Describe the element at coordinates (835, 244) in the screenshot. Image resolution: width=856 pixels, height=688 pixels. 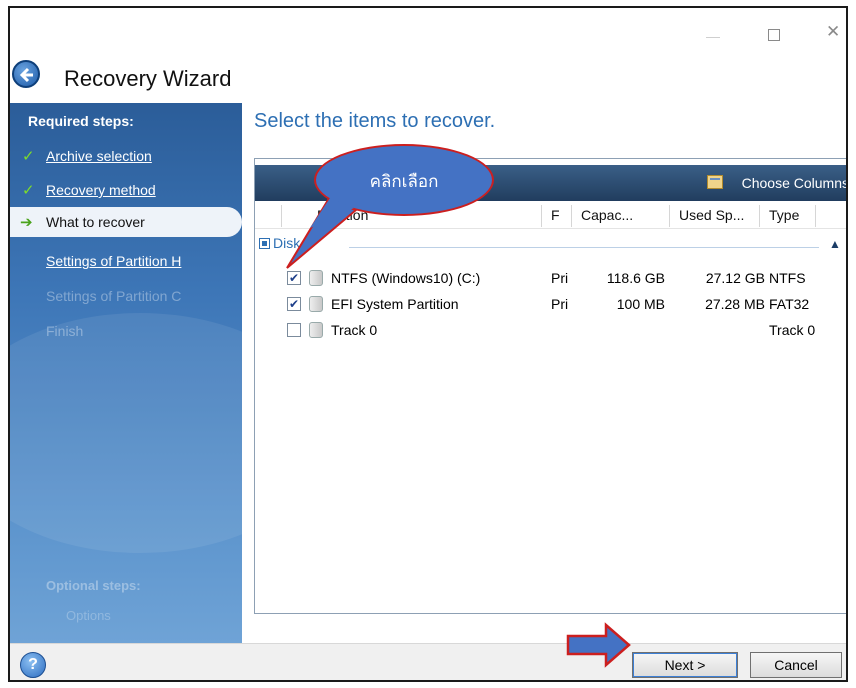
I see `collapse-chevron-icon: ▲` at that location.